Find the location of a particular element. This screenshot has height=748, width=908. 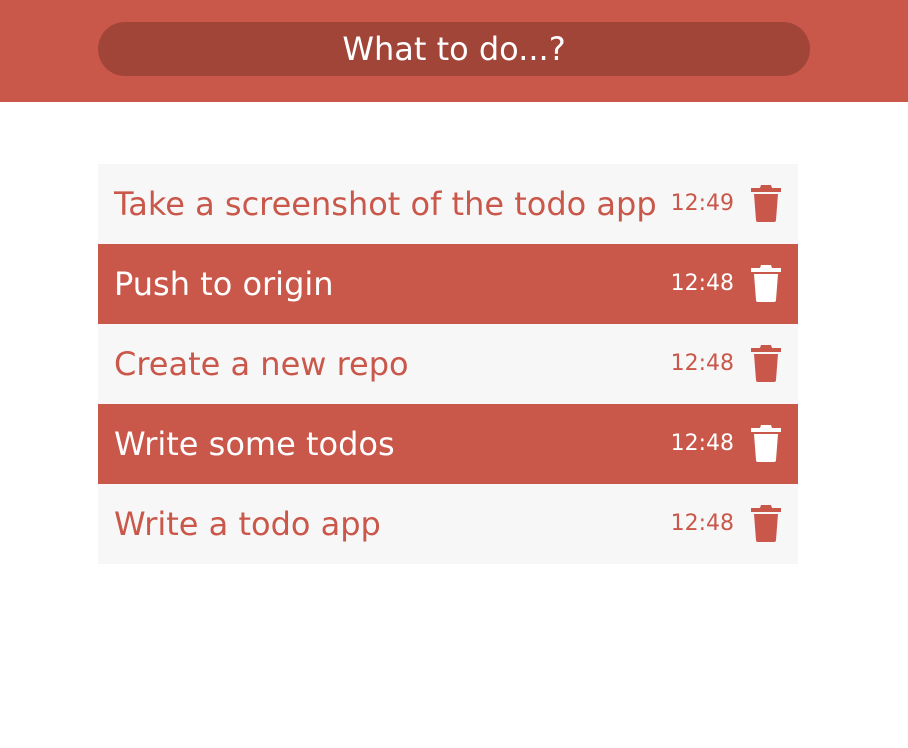

new-todo-input is located at coordinates (454, 49).